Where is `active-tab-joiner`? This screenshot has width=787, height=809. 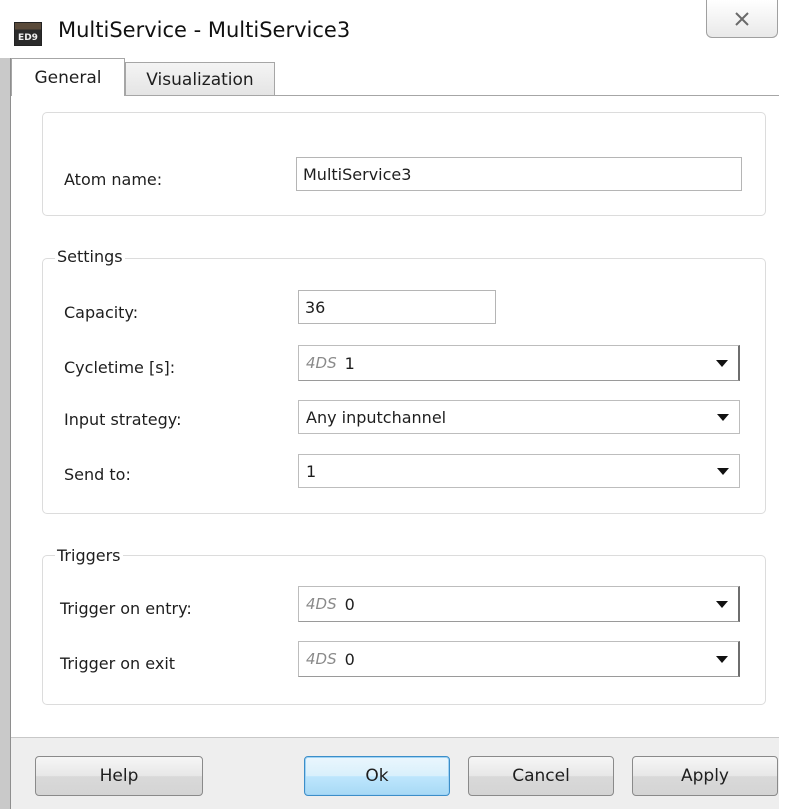
active-tab-joiner is located at coordinates (68, 96).